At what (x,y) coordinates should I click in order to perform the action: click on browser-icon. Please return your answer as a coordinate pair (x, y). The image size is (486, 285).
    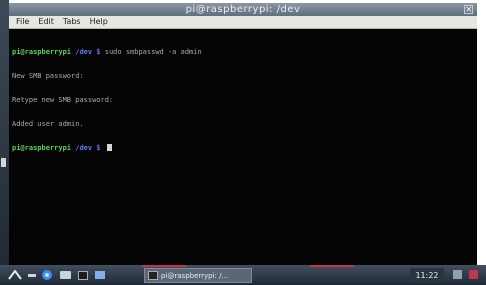
    Looking at the image, I should click on (47, 275).